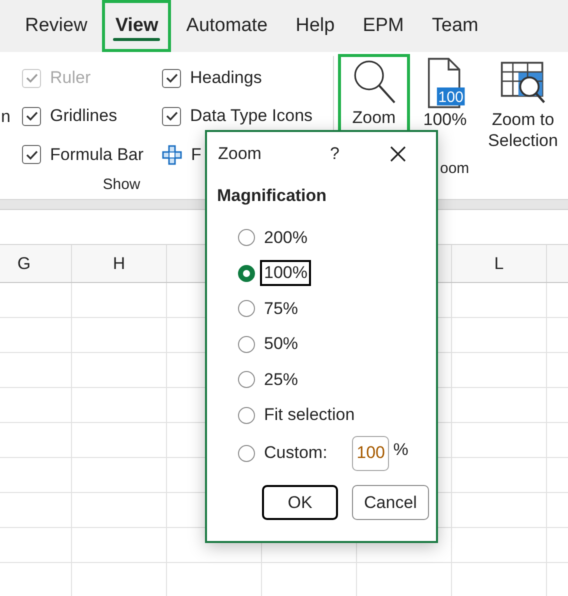  What do you see at coordinates (121, 184) in the screenshot?
I see `group-label: Show` at bounding box center [121, 184].